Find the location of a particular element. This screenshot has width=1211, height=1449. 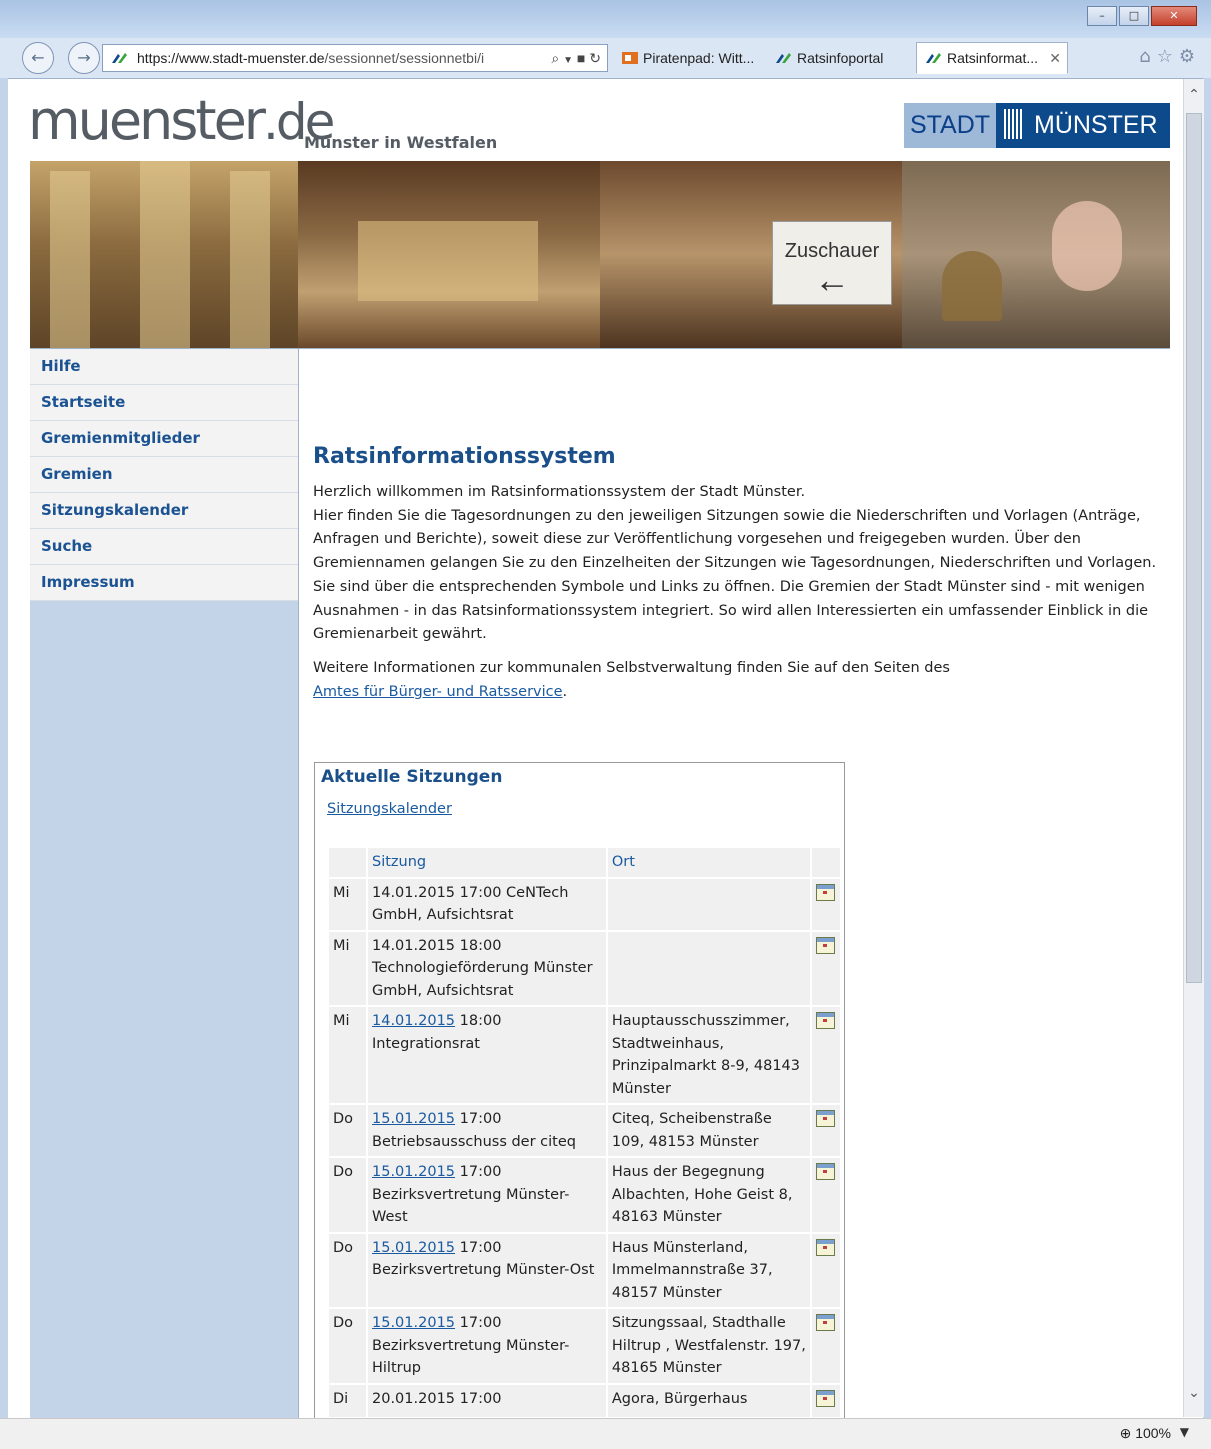

piratenpad-icon is located at coordinates (630, 58).